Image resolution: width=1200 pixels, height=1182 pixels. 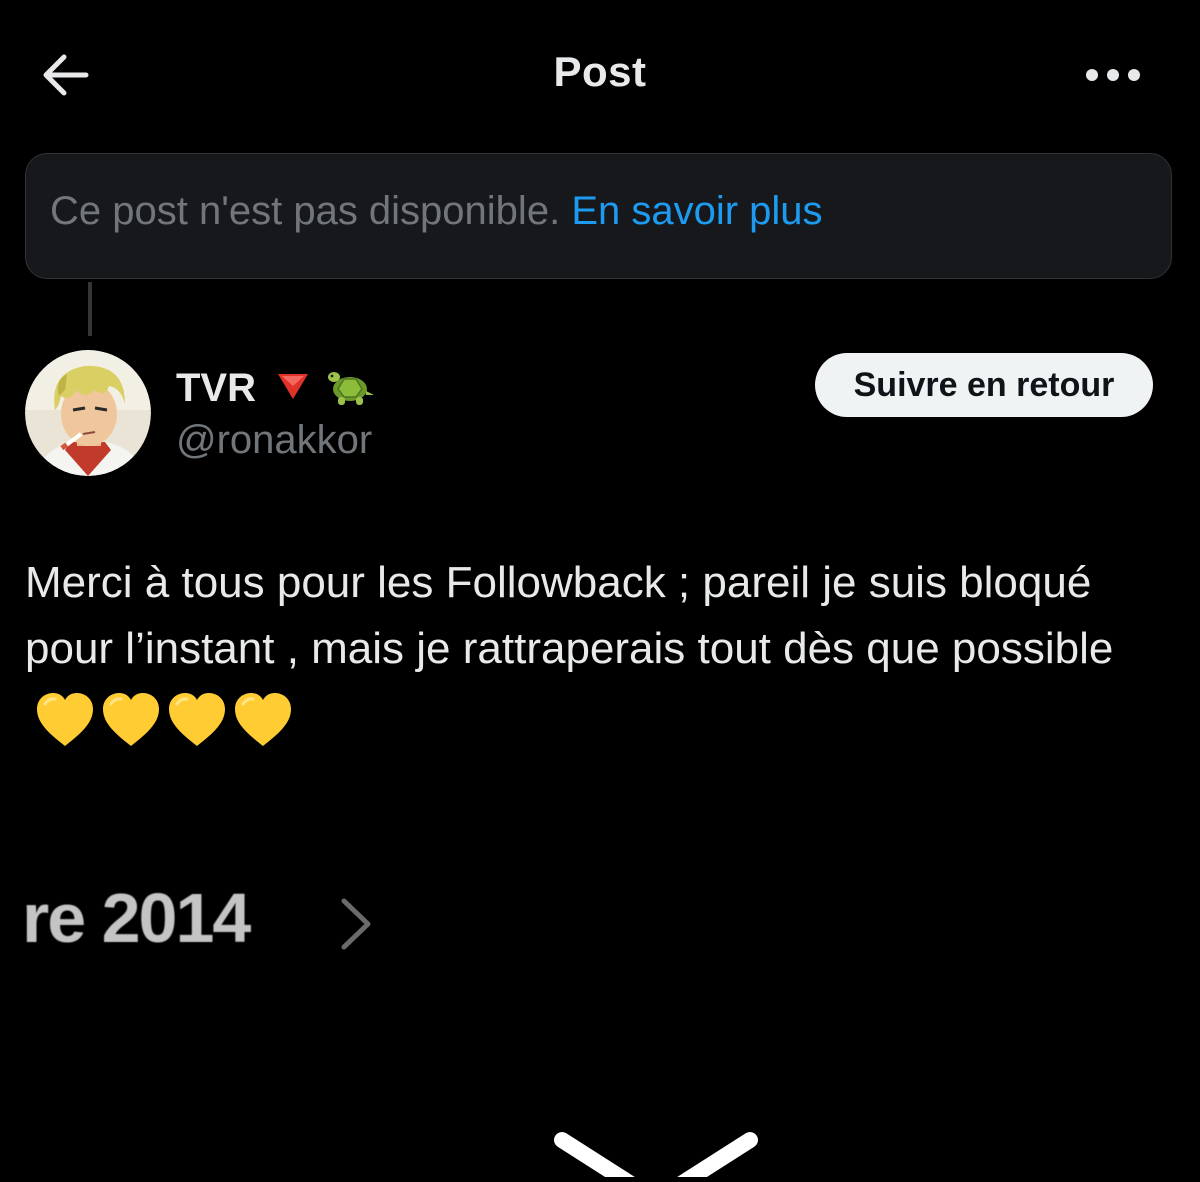 I want to click on page-title: Post, so click(x=600, y=71).